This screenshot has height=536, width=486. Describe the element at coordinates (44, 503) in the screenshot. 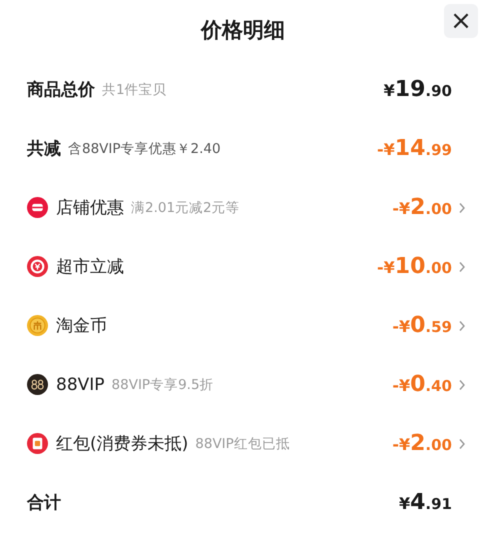

I see `price-label: 合计` at that location.